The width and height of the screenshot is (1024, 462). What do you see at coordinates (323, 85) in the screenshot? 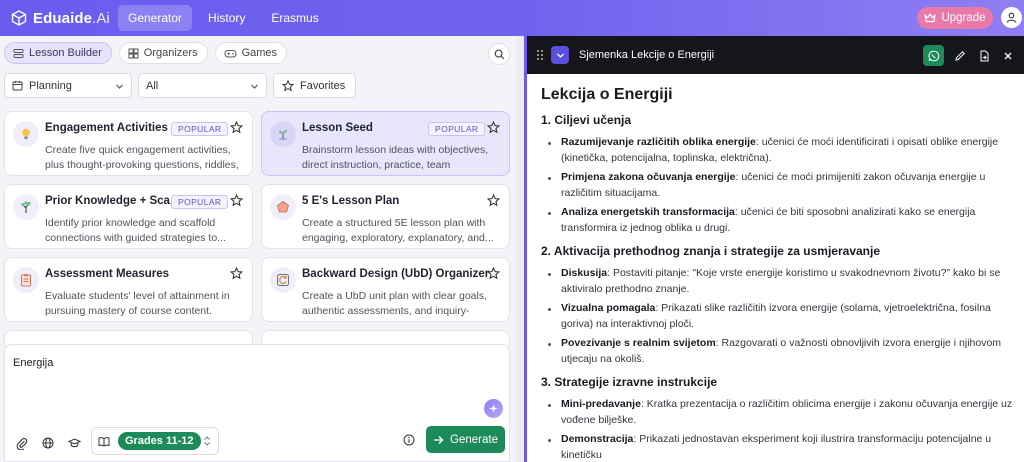
I see `favorites-label: Favorites` at bounding box center [323, 85].